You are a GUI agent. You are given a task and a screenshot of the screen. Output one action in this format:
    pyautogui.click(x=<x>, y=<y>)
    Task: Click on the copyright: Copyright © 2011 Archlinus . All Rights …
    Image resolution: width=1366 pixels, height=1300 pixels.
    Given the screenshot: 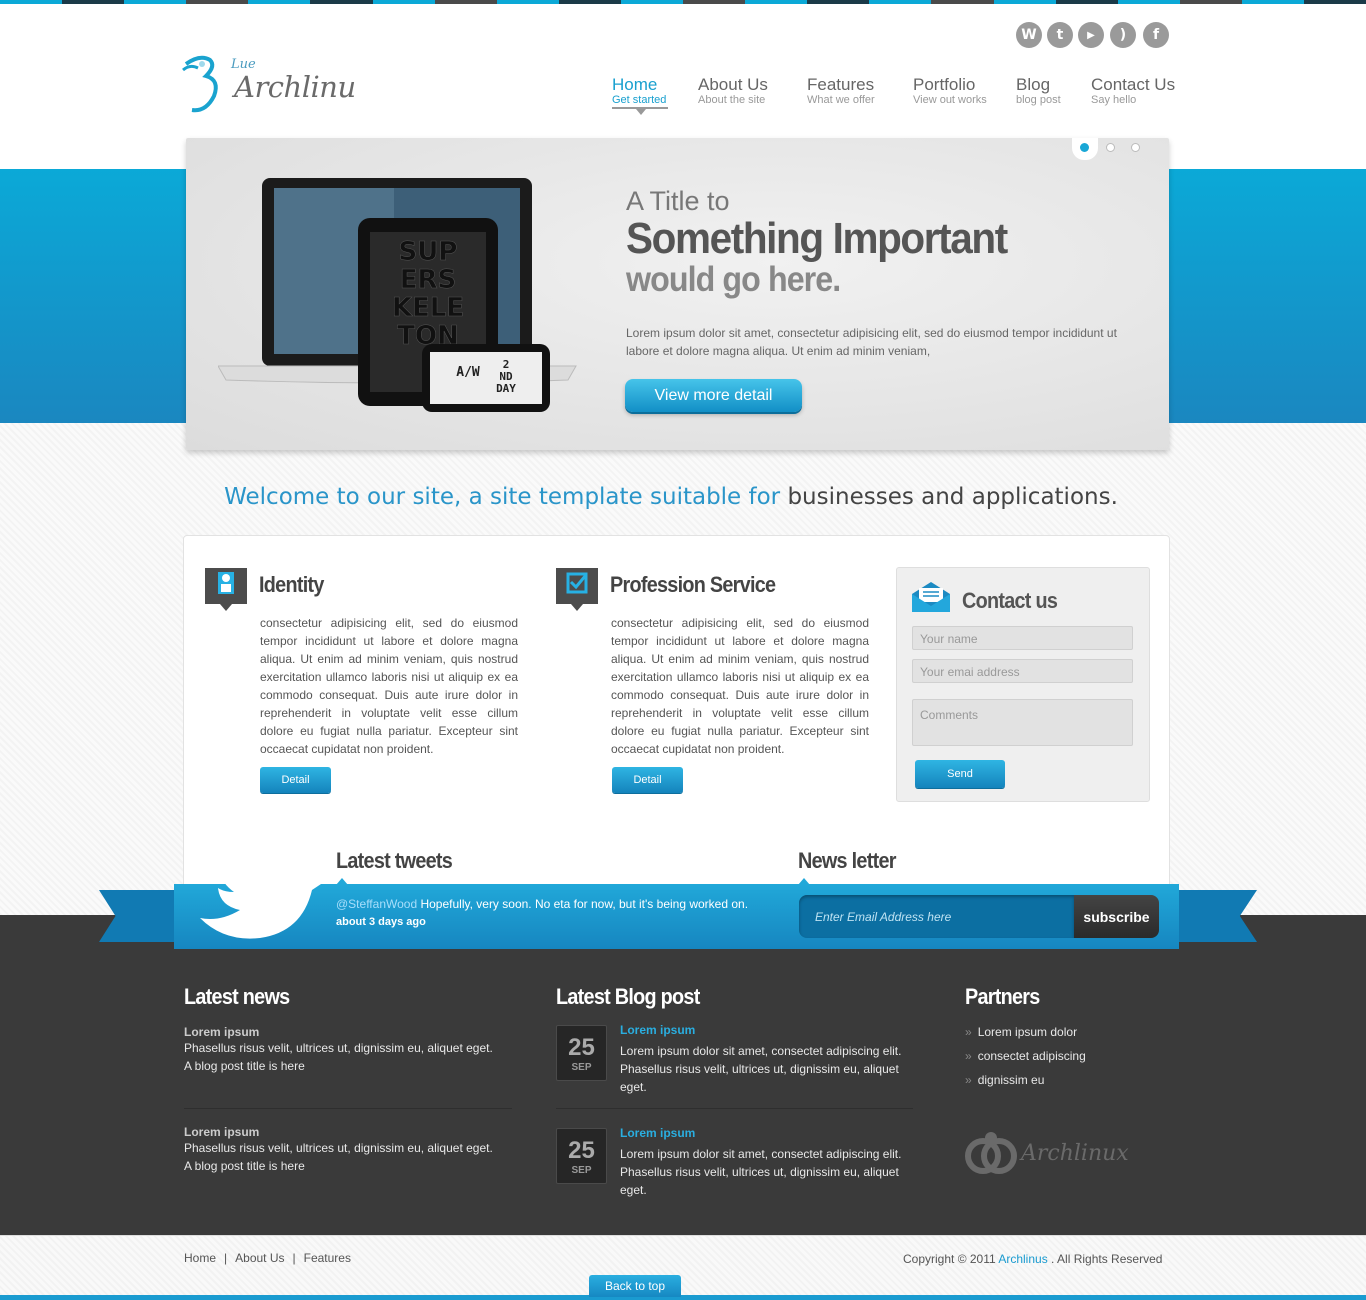 What is the action you would take?
    pyautogui.click(x=1032, y=1259)
    